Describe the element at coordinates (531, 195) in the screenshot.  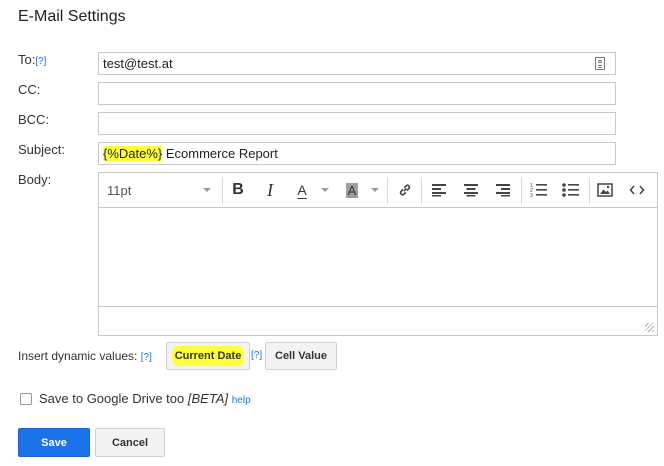
I see `svg-text: 3` at that location.